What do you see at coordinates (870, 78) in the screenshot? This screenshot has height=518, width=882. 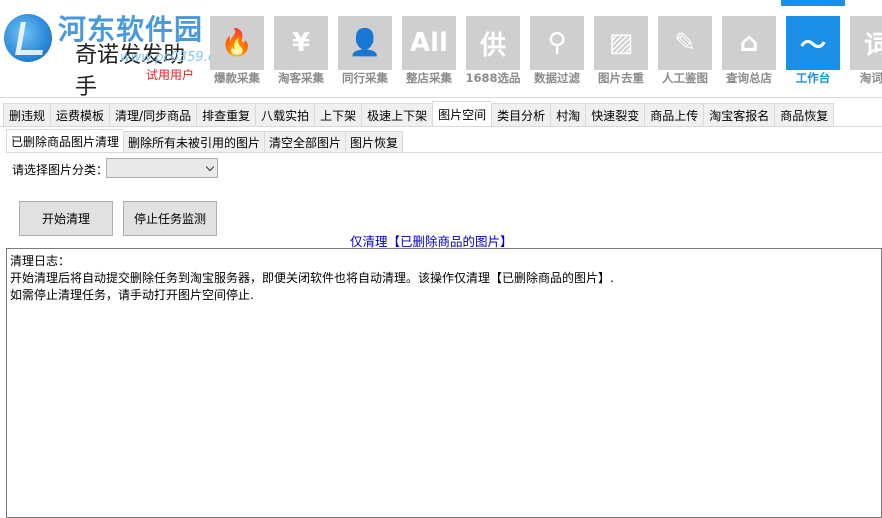 I see `toolbar-item-label: 淘词助` at bounding box center [870, 78].